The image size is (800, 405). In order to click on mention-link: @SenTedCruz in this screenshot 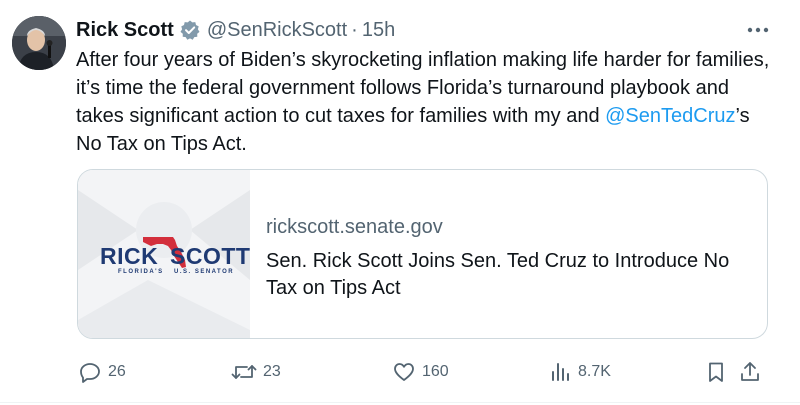, I will do `click(670, 116)`.